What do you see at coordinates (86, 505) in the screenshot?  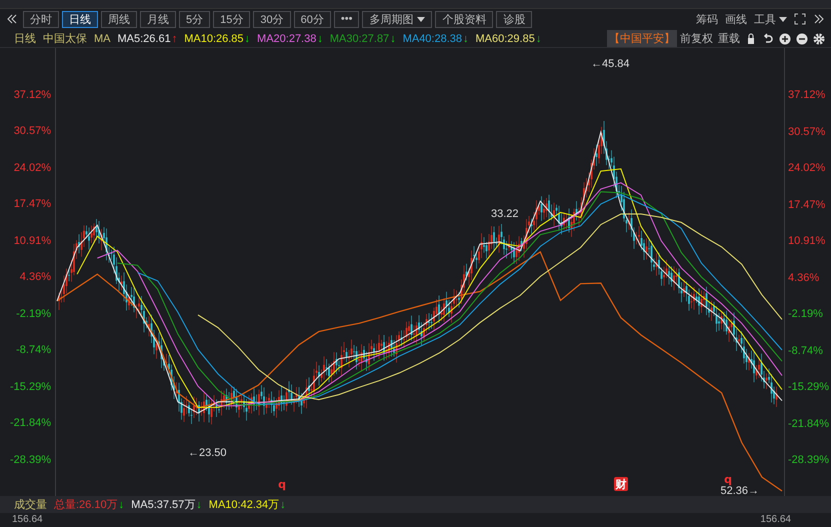 I see `volume-value: 总量:26.10万` at bounding box center [86, 505].